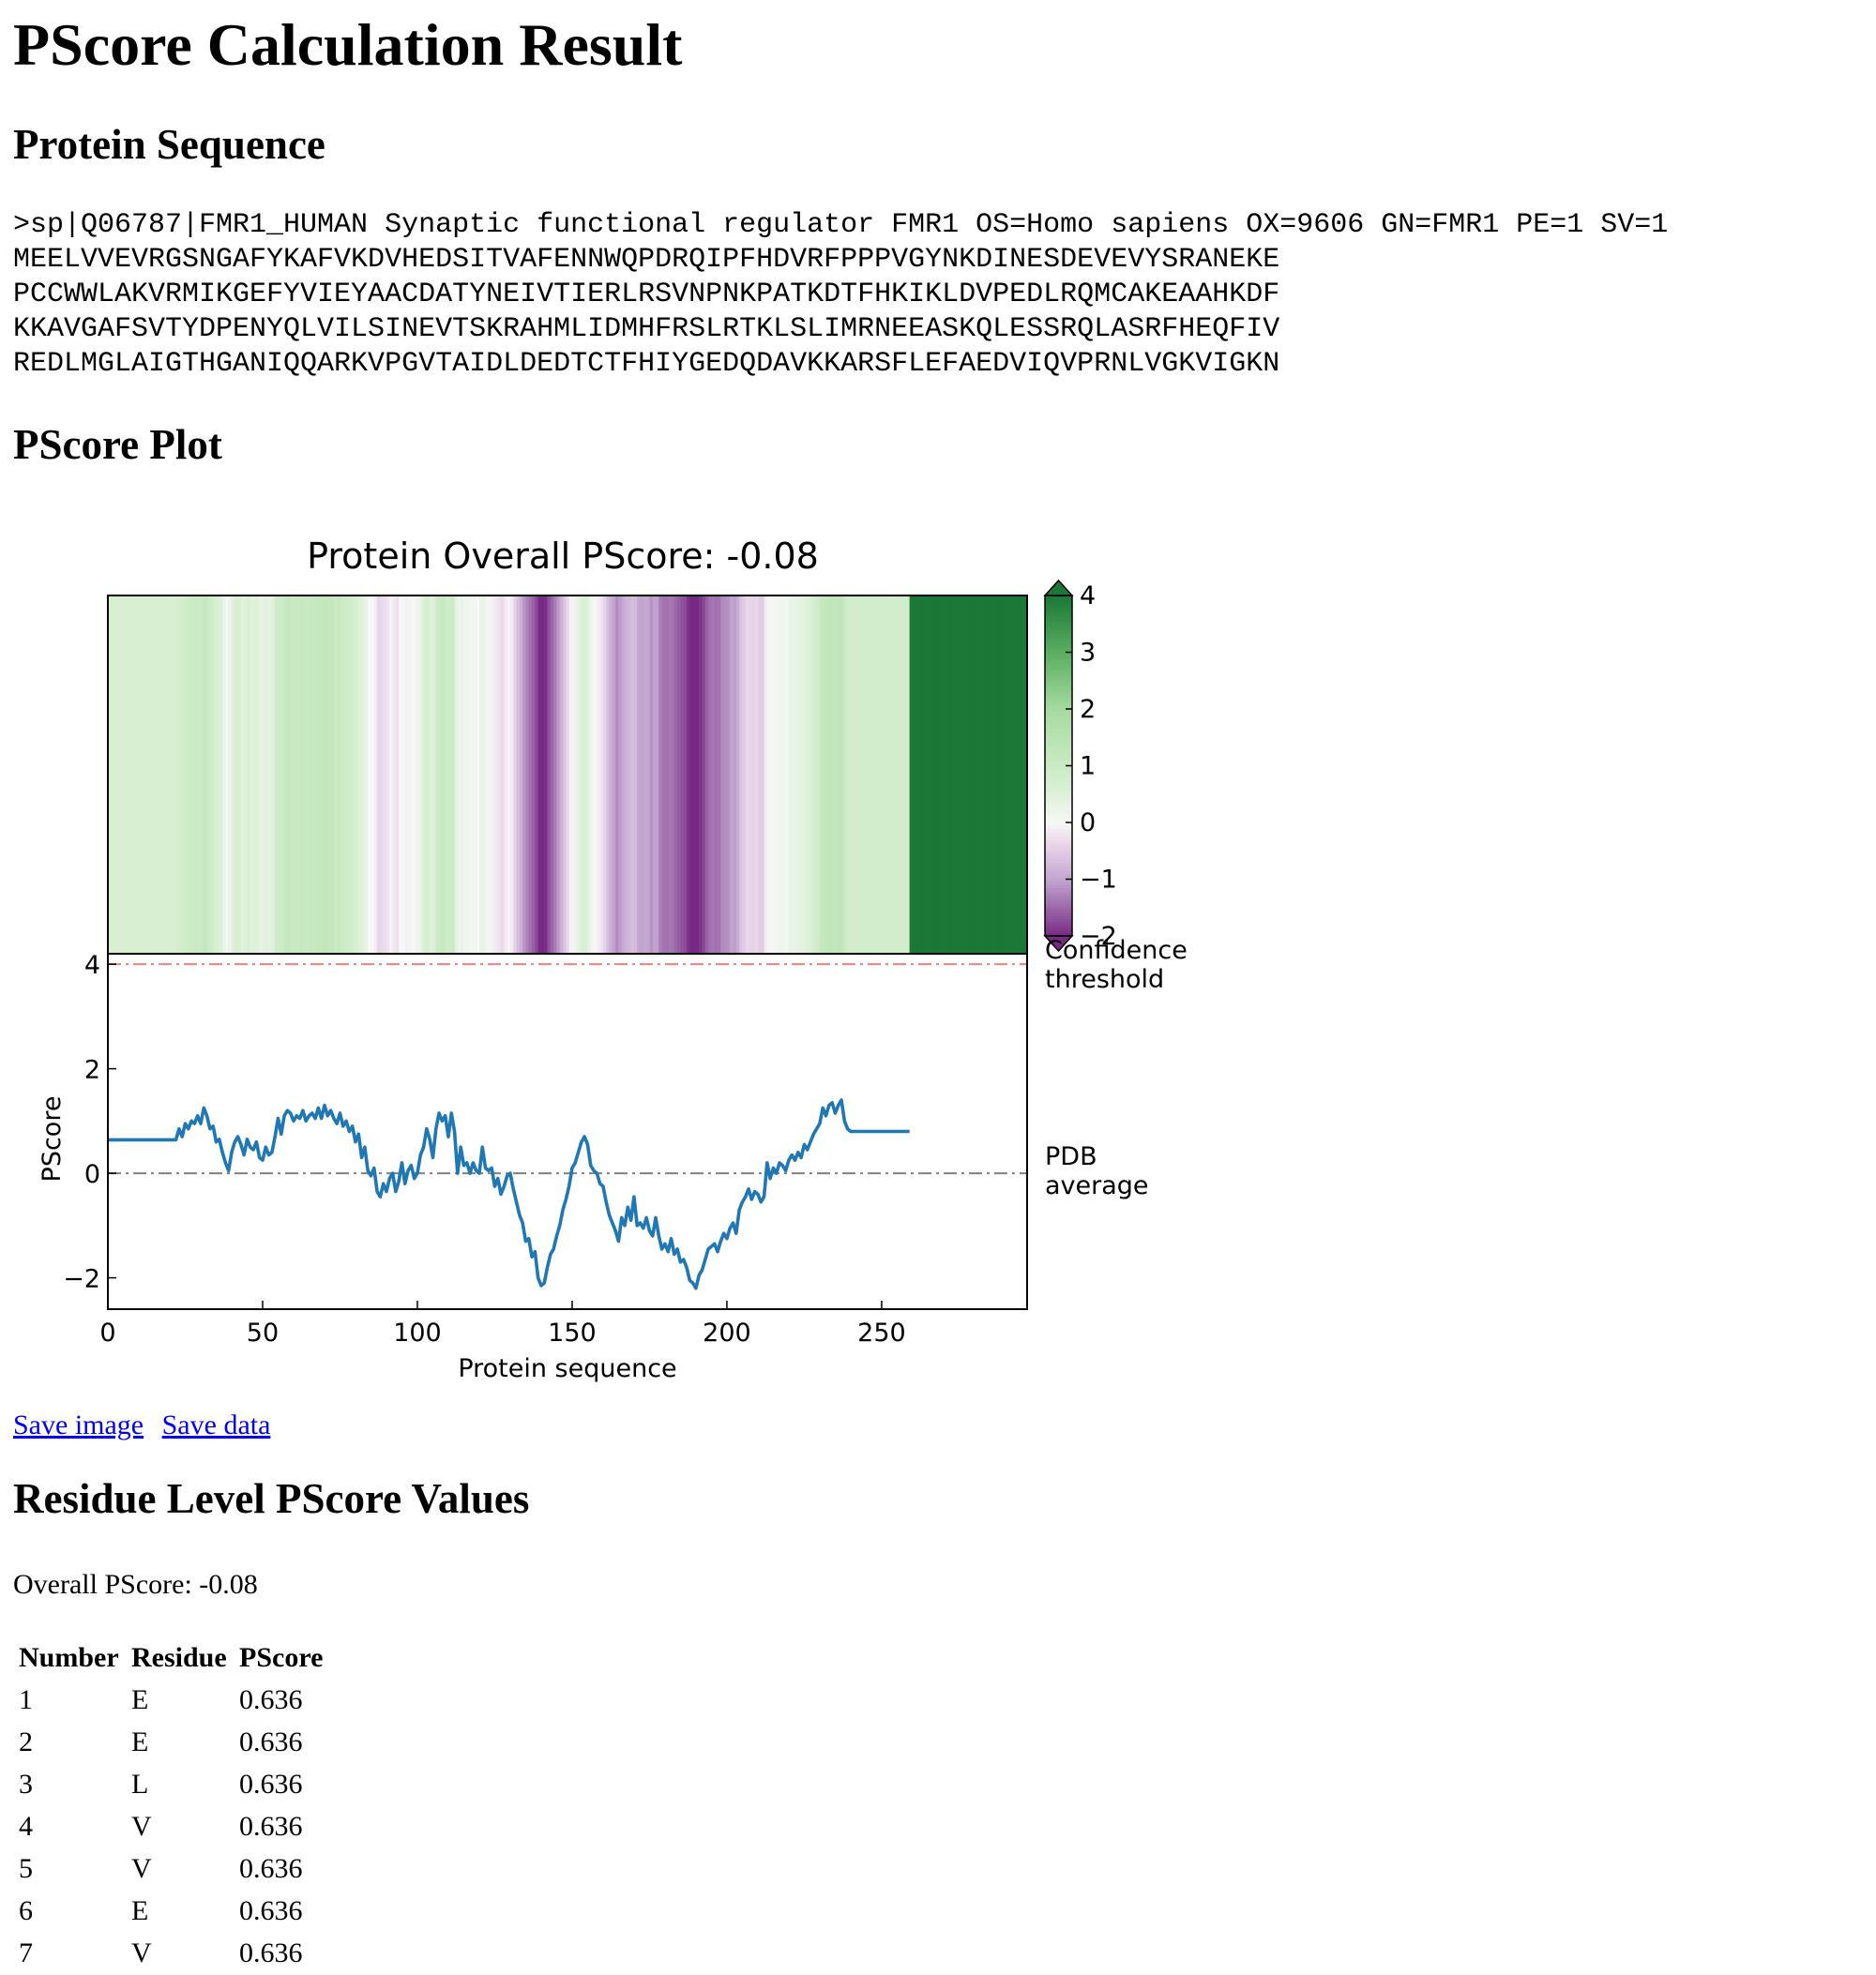 This screenshot has height=1975, width=1876. Describe the element at coordinates (170, 1700) in the screenshot. I see `table-row: 1 E 0.636` at that location.